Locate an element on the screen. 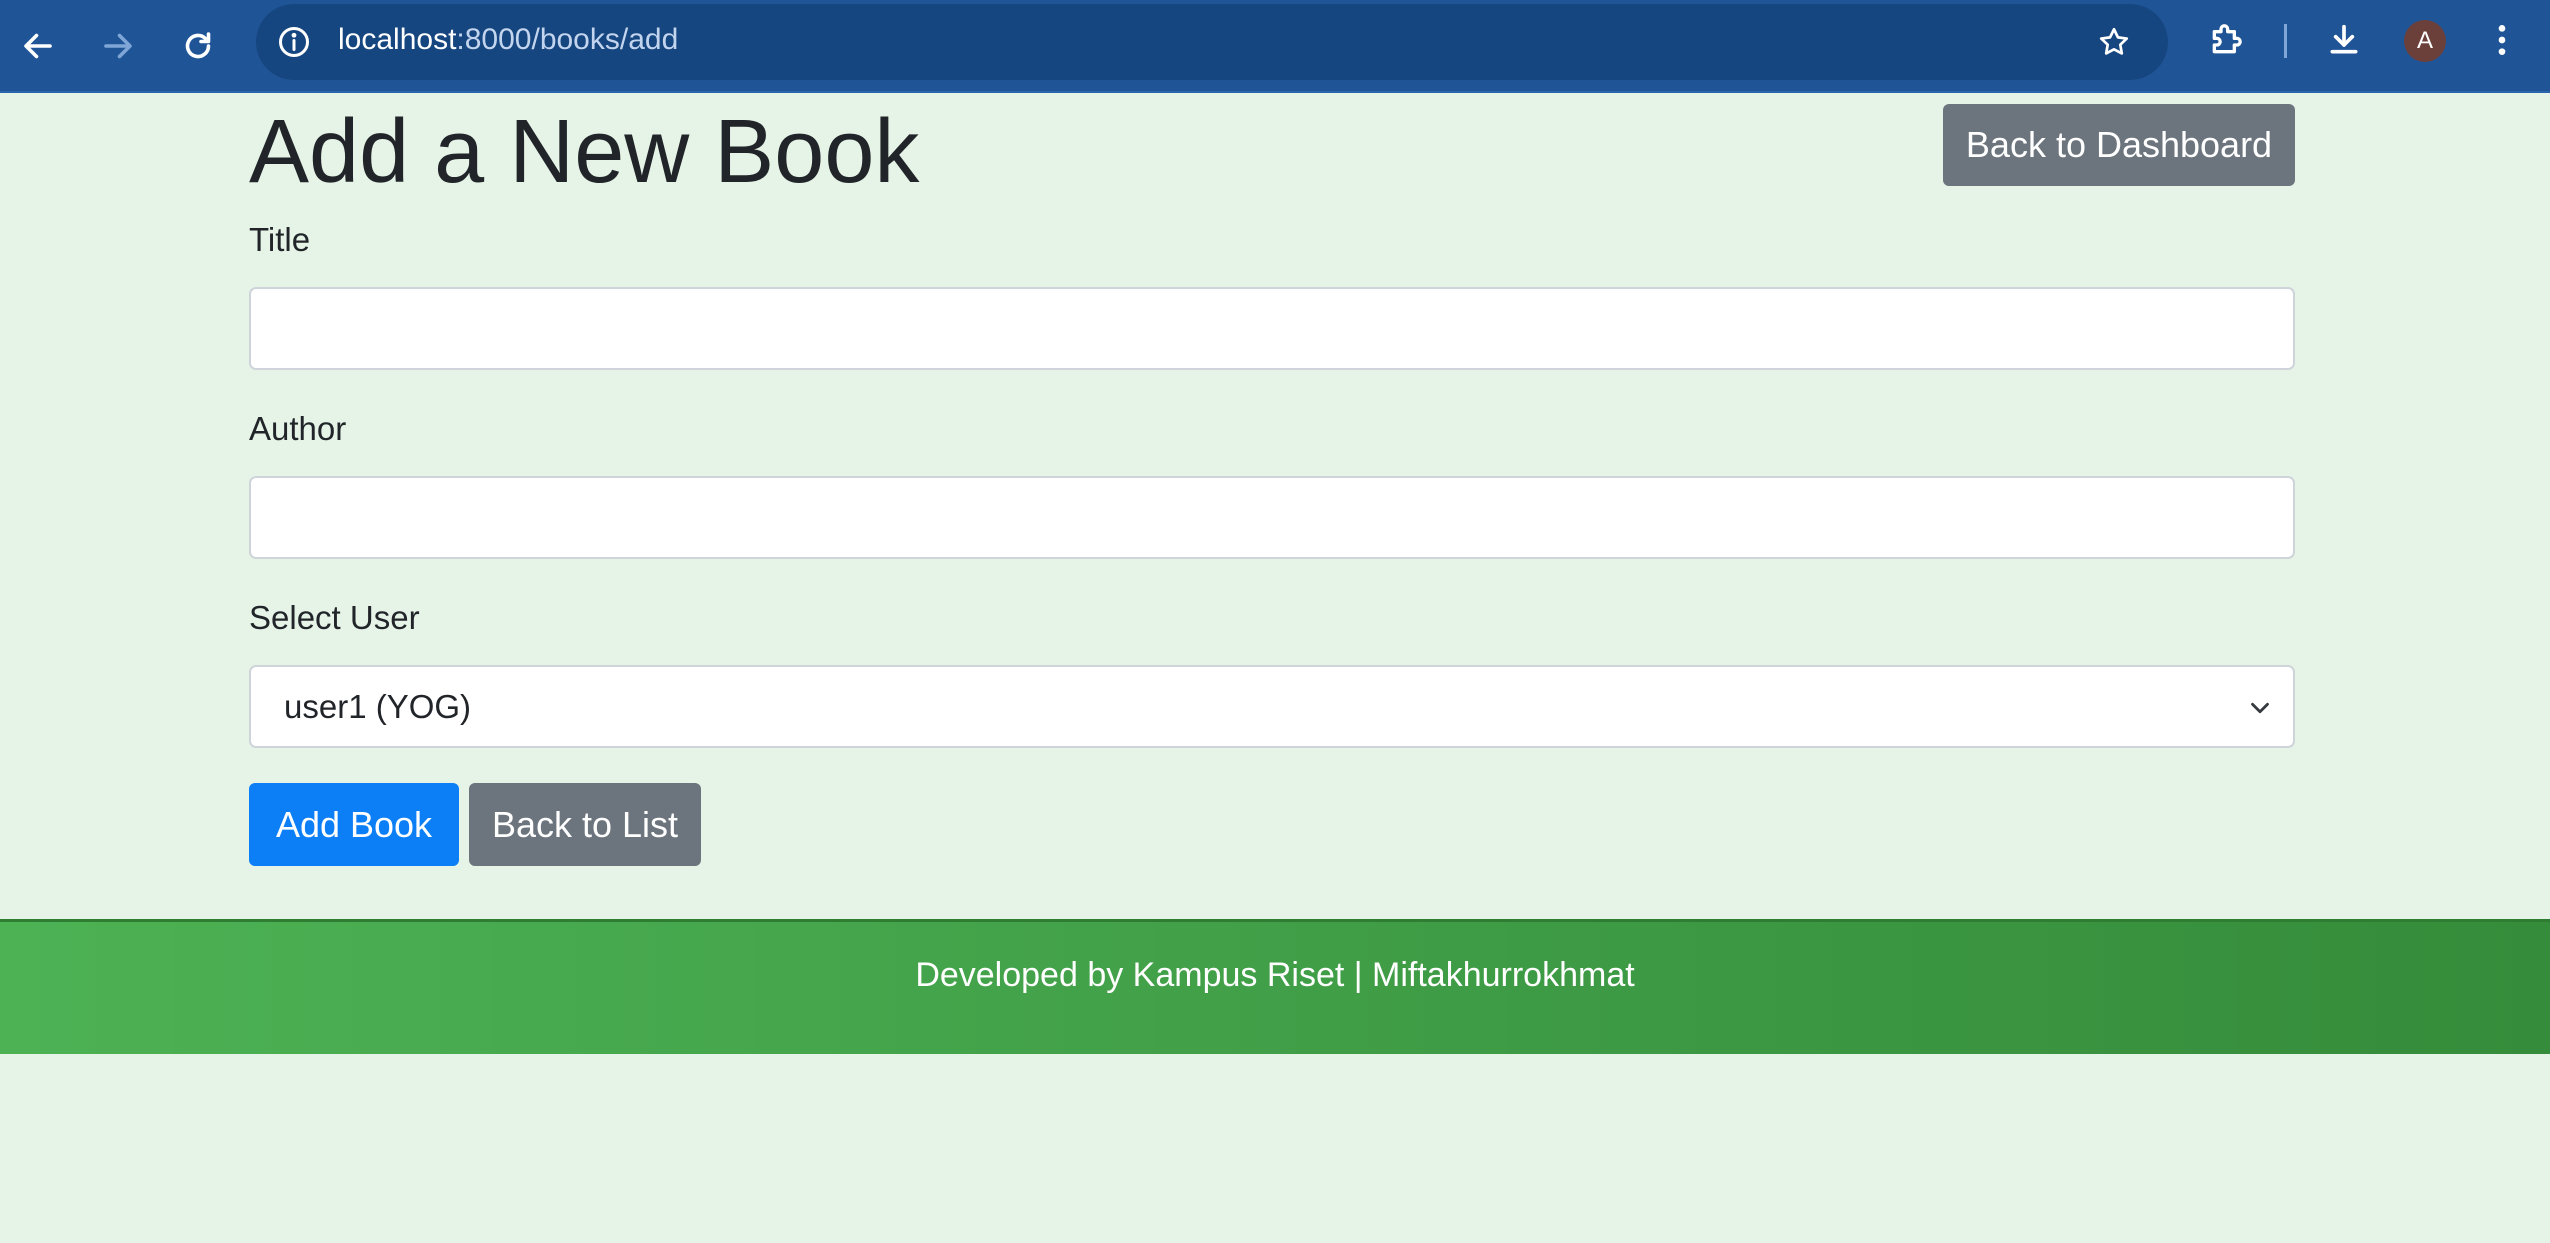 The image size is (2550, 1243). reload-icon is located at coordinates (198, 45).